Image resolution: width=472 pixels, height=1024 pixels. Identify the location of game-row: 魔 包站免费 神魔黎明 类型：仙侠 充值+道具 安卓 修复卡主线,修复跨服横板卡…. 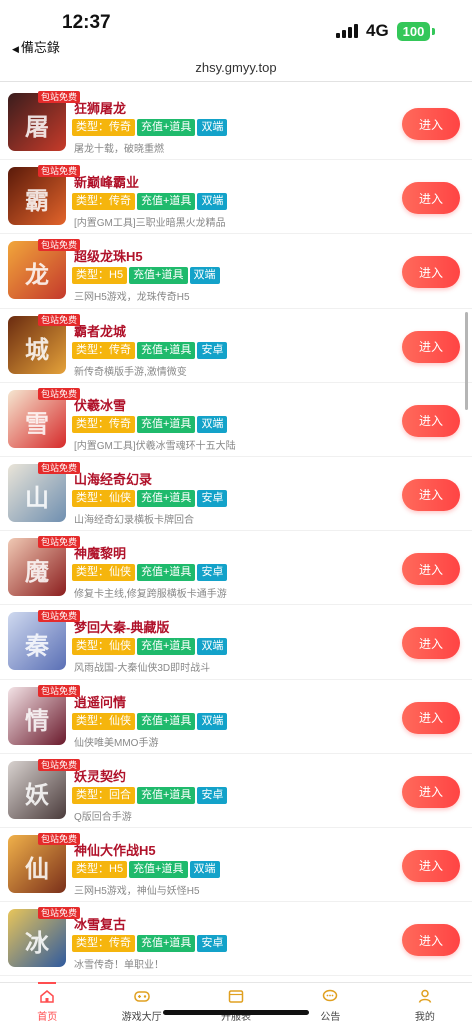
(236, 568).